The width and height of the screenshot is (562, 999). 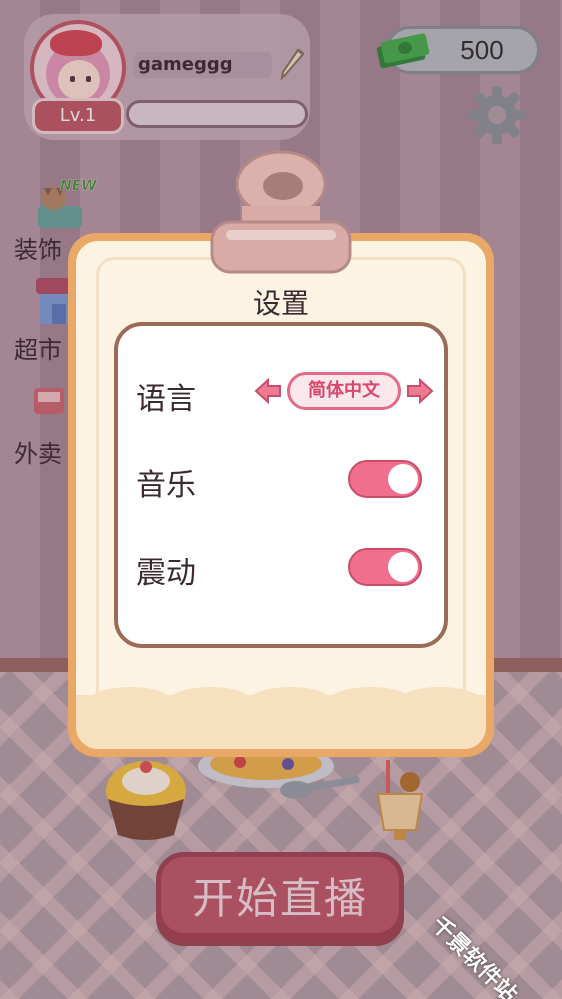 What do you see at coordinates (280, 303) in the screenshot?
I see `settings-title: 设置` at bounding box center [280, 303].